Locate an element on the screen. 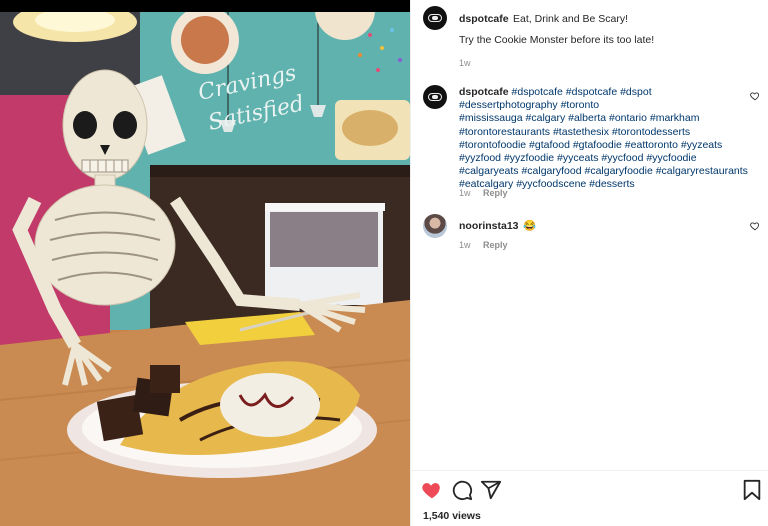 The width and height of the screenshot is (768, 526). caption-age: 1w is located at coordinates (465, 63).